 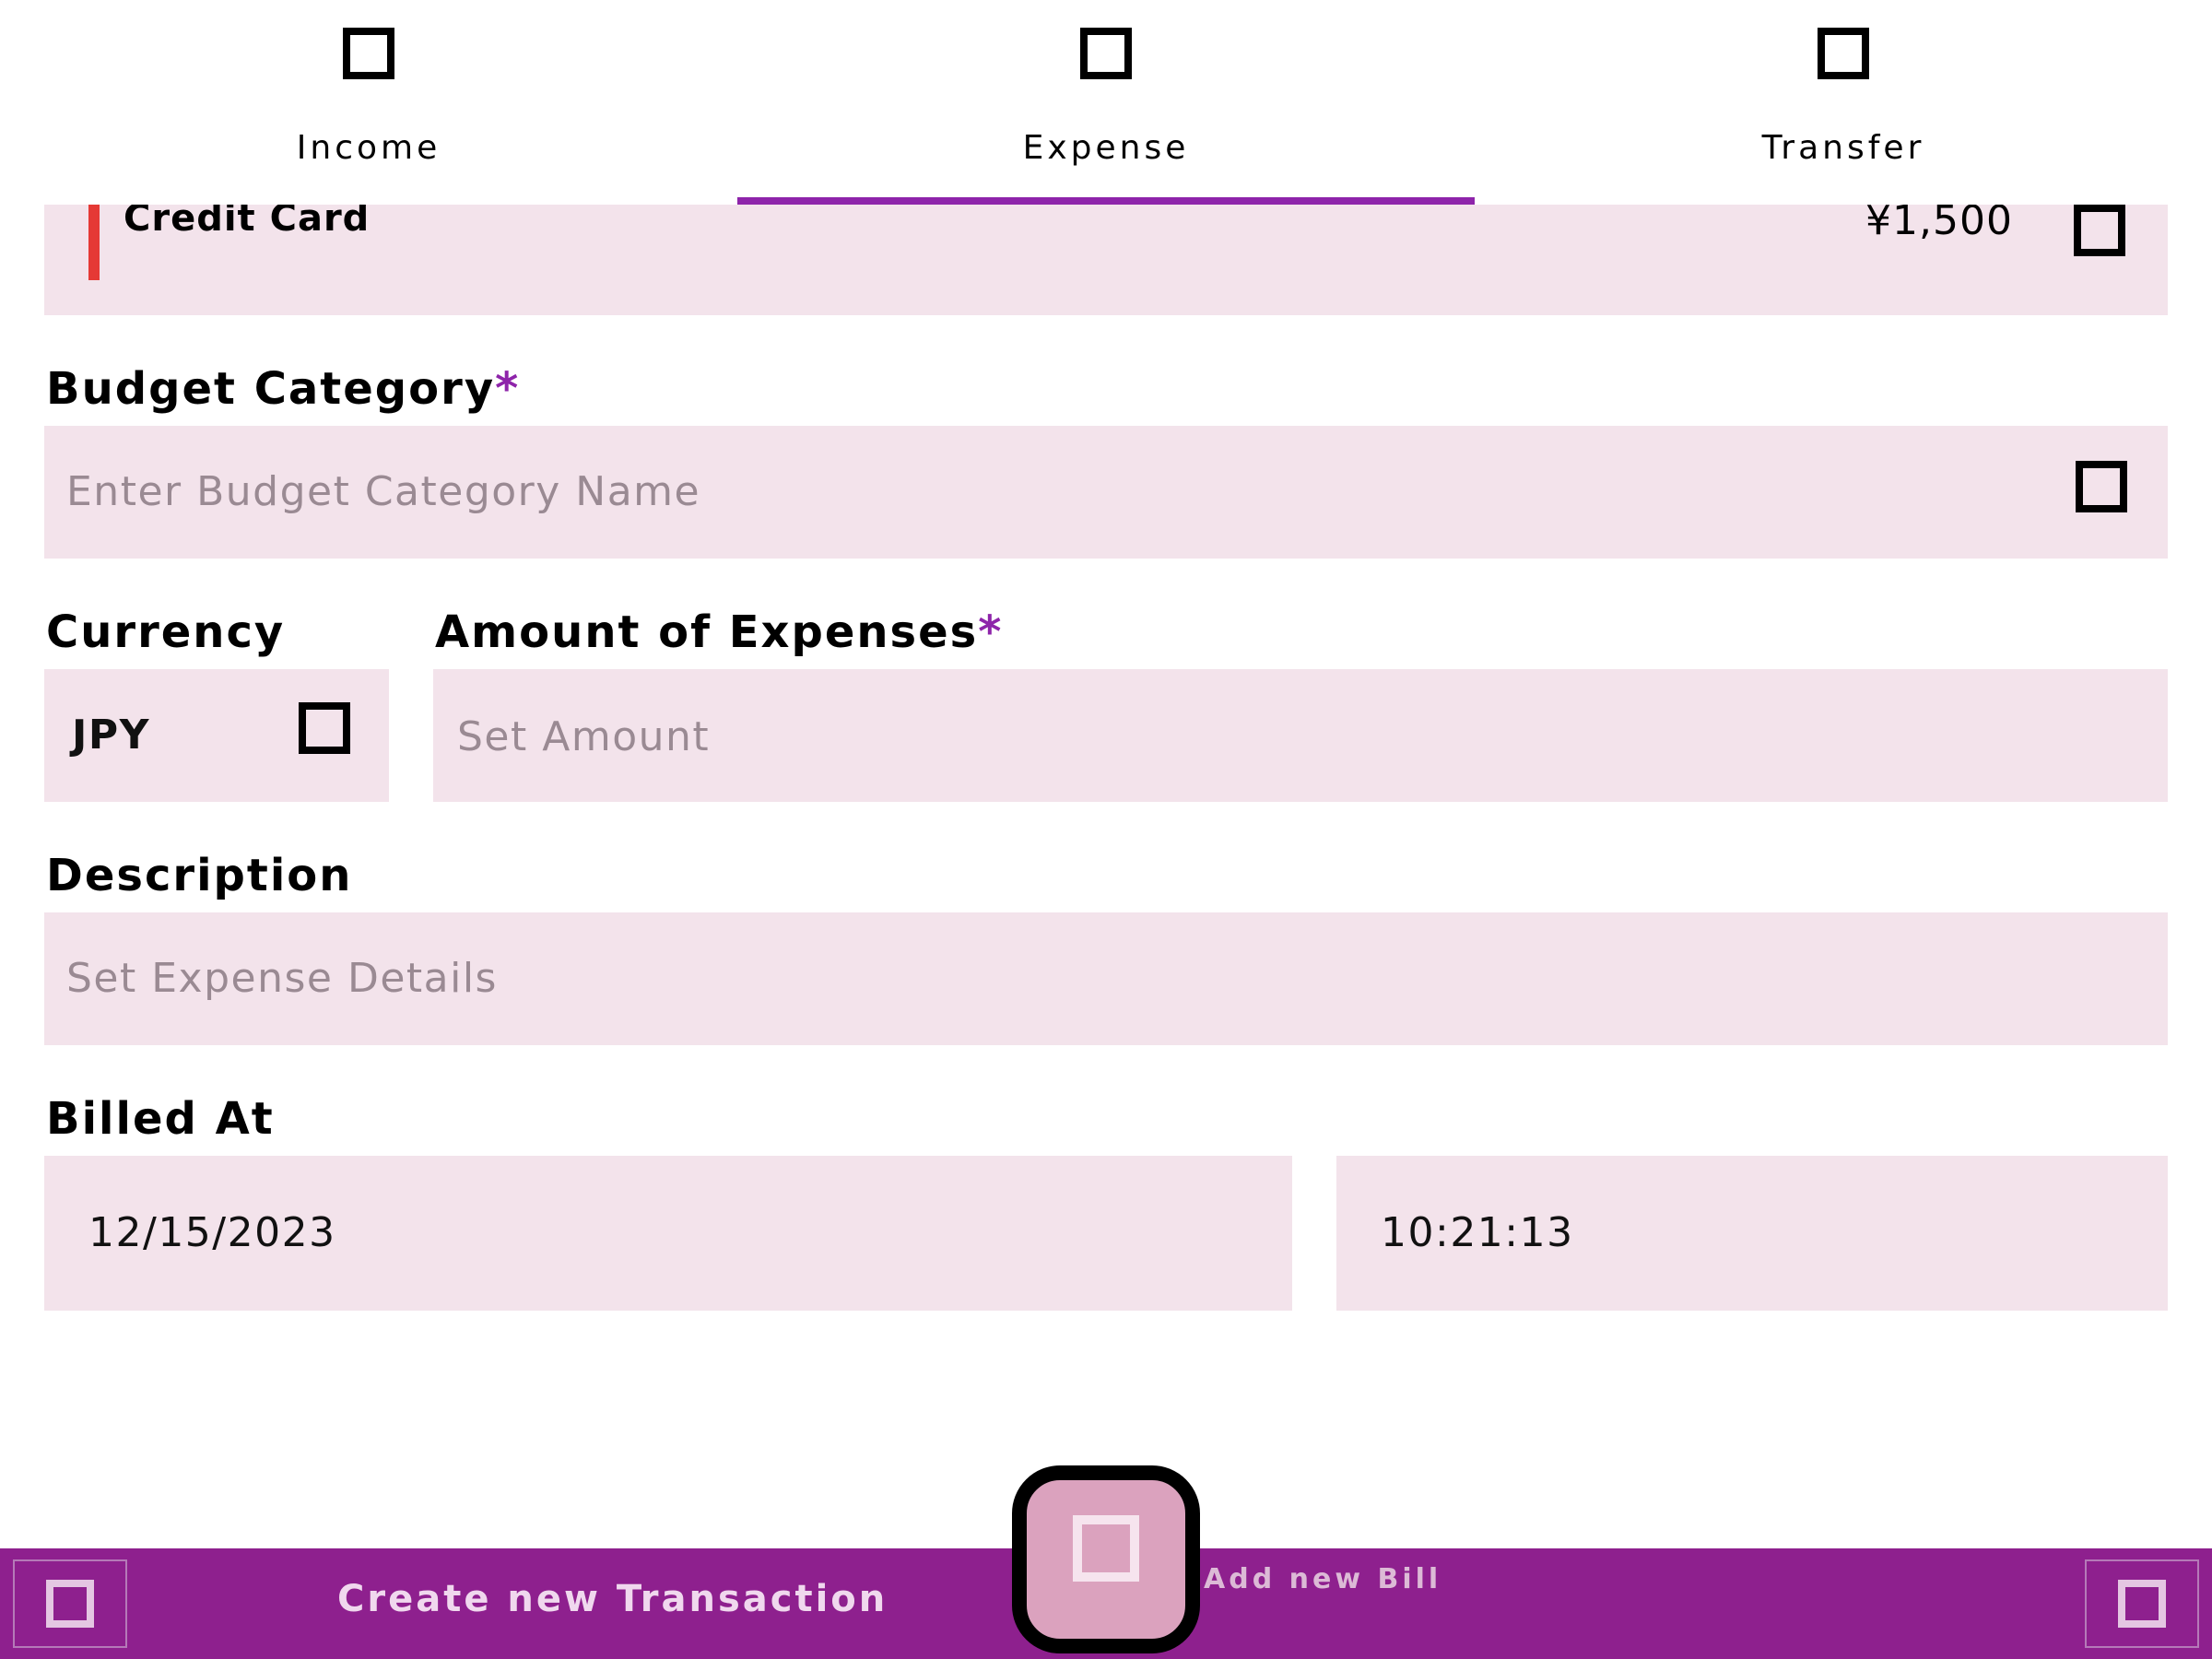 I want to click on description-placeholder: Set Expense Details, so click(x=282, y=978).